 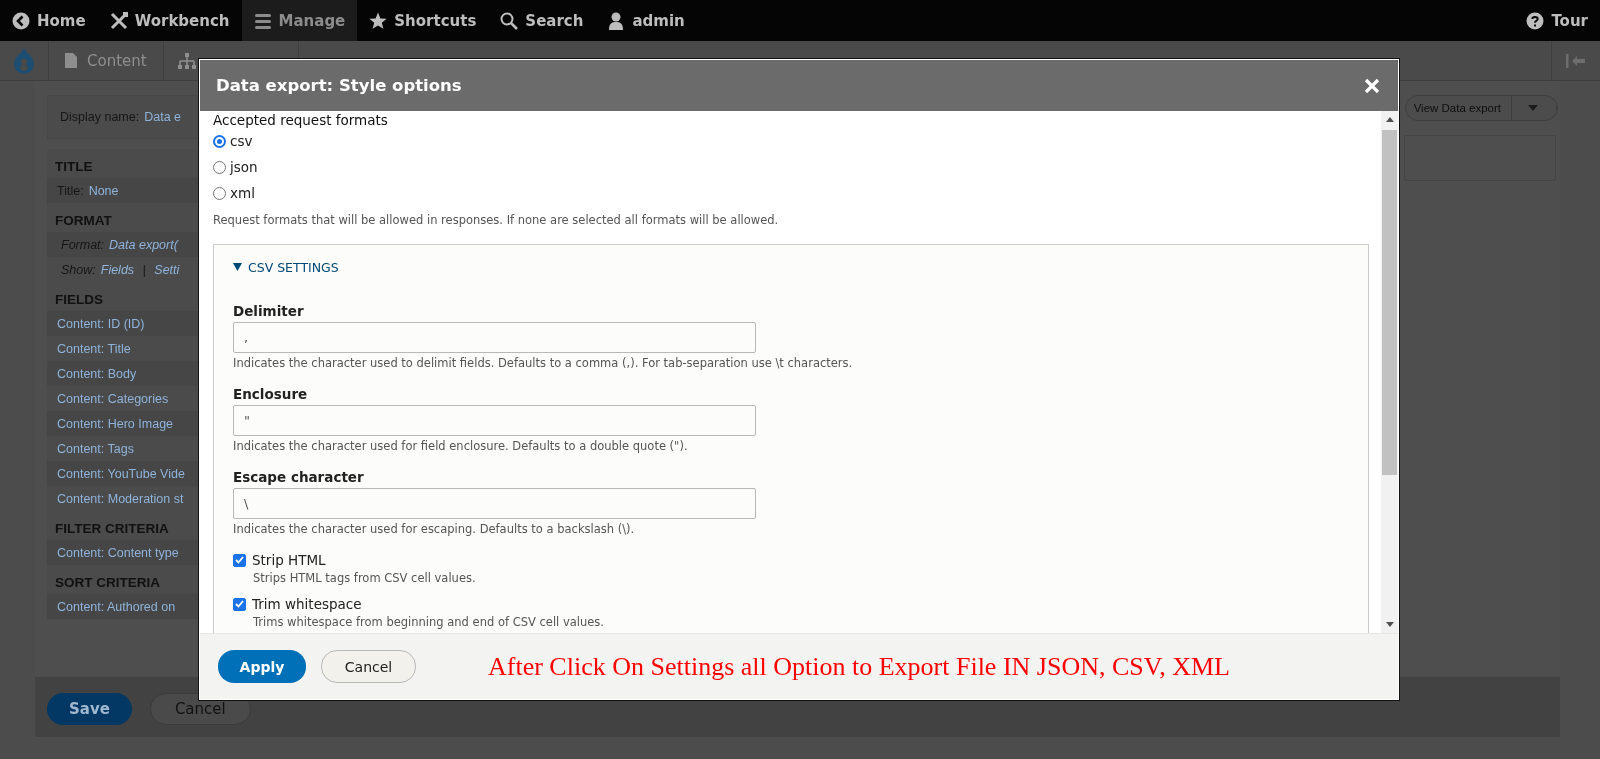 I want to click on fieldset-toggle: CSV SETTINGS, so click(x=286, y=267).